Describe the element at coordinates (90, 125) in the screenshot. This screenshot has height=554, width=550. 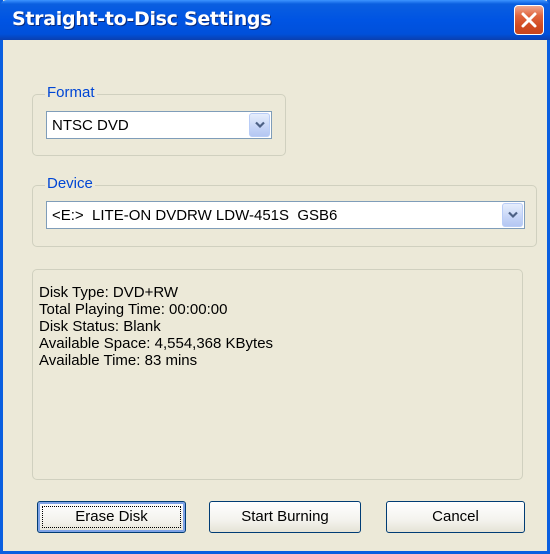
I see `format-dropdown-value: NTSC DVD` at that location.